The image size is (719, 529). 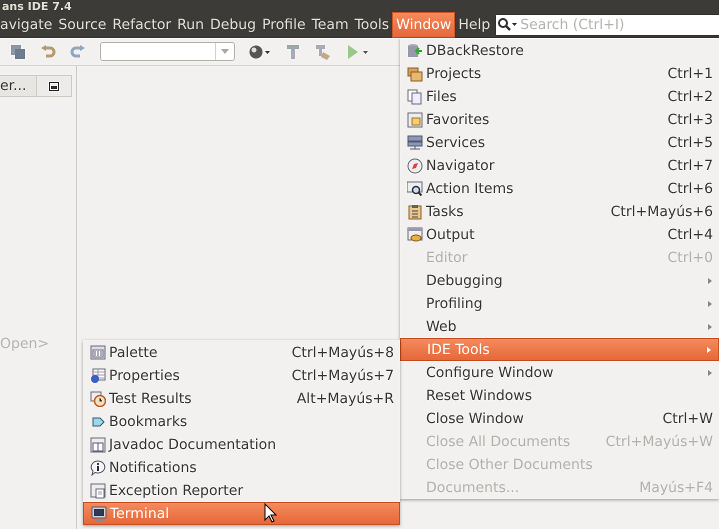 What do you see at coordinates (233, 25) in the screenshot?
I see `menu-bar-item: Debug` at bounding box center [233, 25].